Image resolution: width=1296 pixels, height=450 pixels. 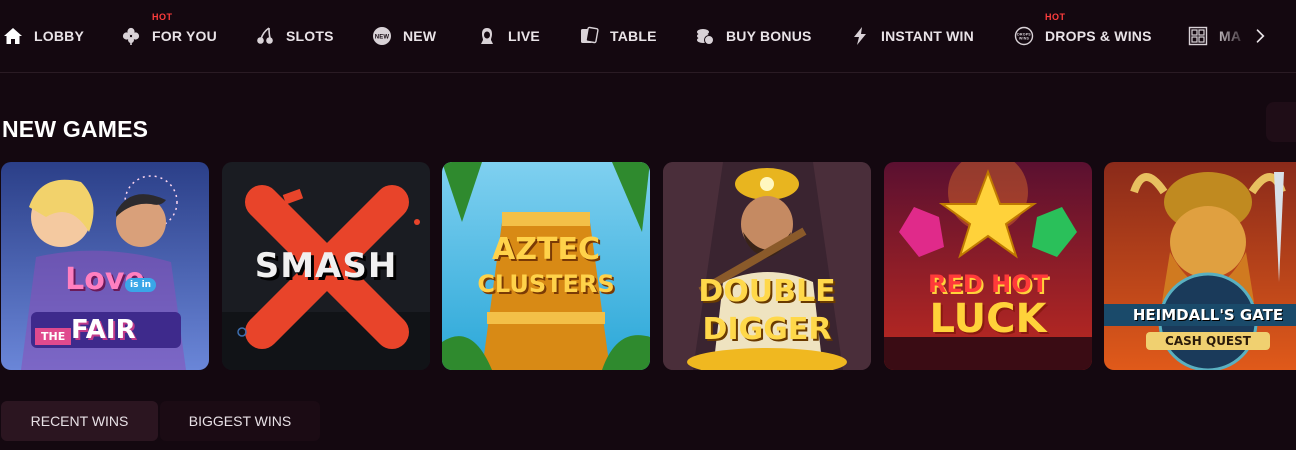 What do you see at coordinates (420, 36) in the screenshot?
I see `nav-label: NEW` at bounding box center [420, 36].